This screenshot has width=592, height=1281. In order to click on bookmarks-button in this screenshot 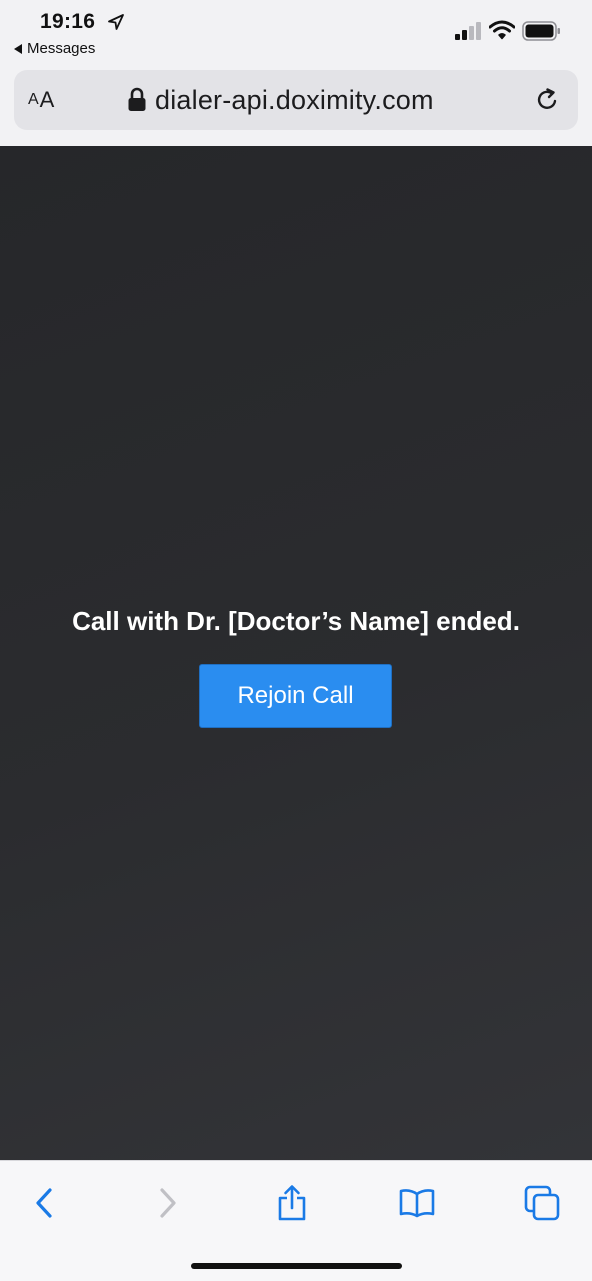, I will do `click(417, 1203)`.